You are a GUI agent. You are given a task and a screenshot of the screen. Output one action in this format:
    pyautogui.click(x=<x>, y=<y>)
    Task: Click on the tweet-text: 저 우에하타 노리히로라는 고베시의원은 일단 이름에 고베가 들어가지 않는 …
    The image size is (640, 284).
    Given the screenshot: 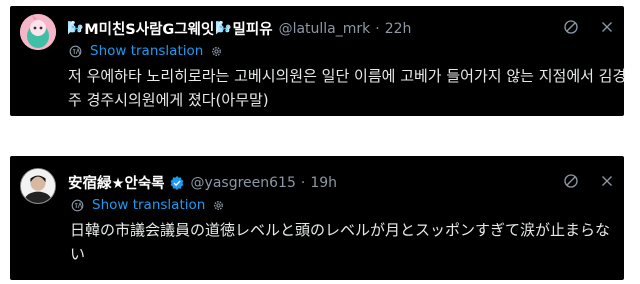 What is the action you would take?
    pyautogui.click(x=347, y=88)
    